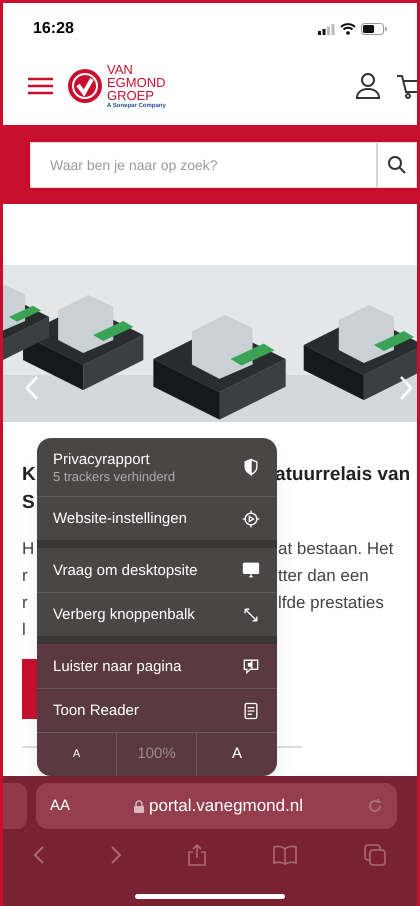 The width and height of the screenshot is (420, 906). Describe the element at coordinates (203, 165) in the screenshot. I see `search-field: Waar ben je naar op zoek?` at that location.